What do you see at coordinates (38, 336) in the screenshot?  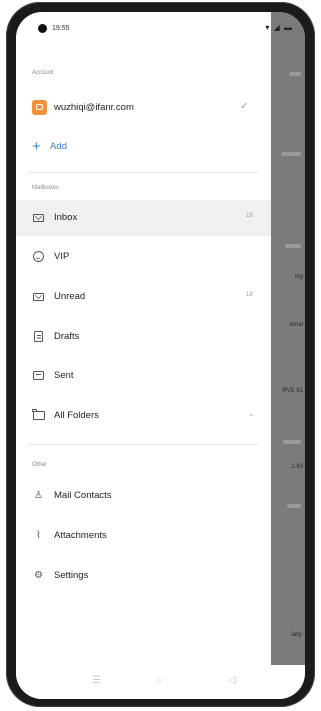 I see `drafts-icon` at bounding box center [38, 336].